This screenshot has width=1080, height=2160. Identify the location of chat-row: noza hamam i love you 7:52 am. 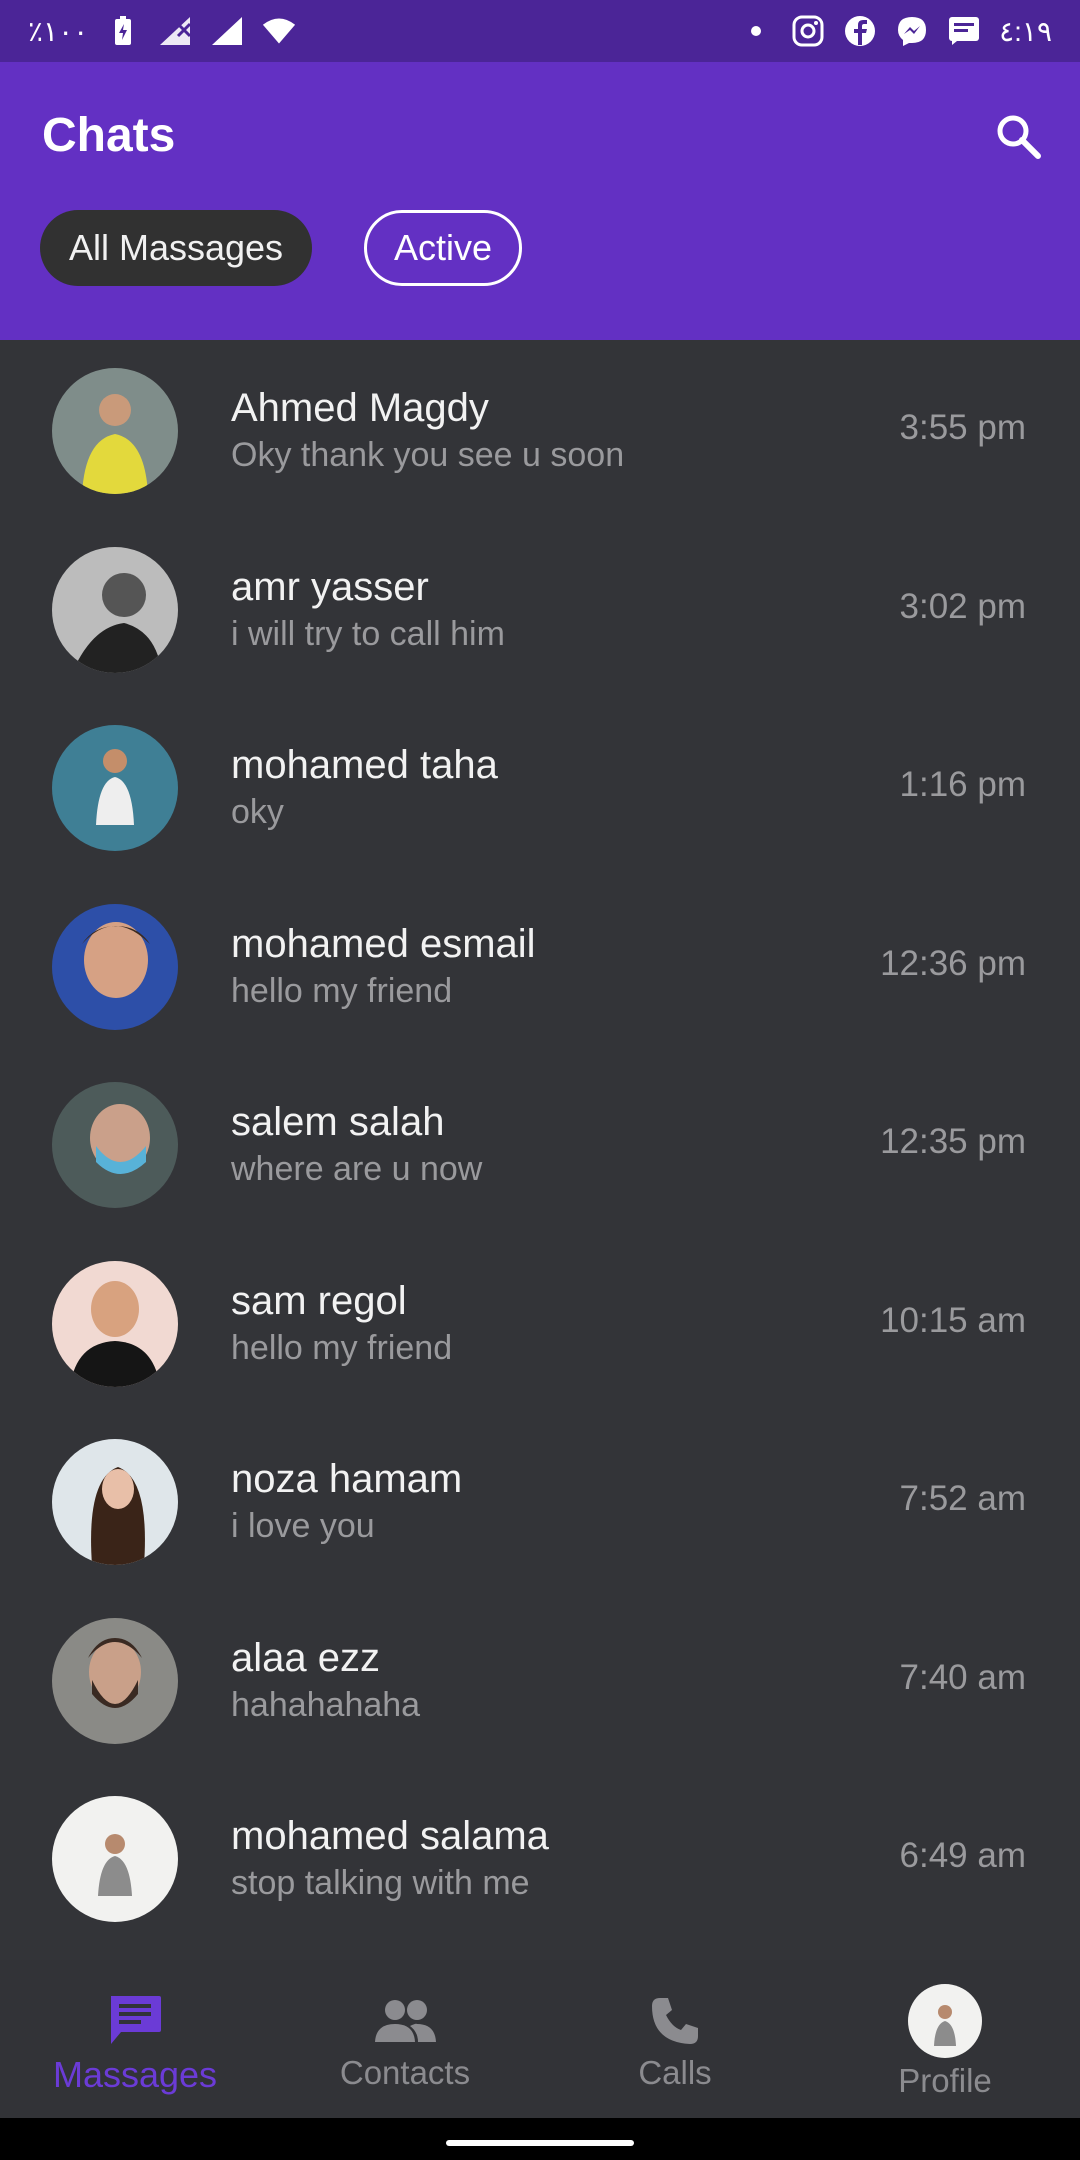
(540, 1500).